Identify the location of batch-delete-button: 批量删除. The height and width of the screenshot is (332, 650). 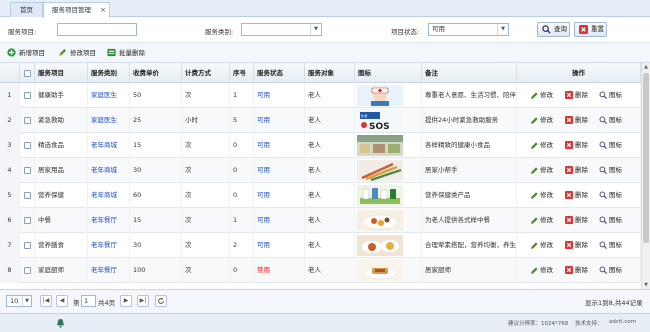
(126, 53).